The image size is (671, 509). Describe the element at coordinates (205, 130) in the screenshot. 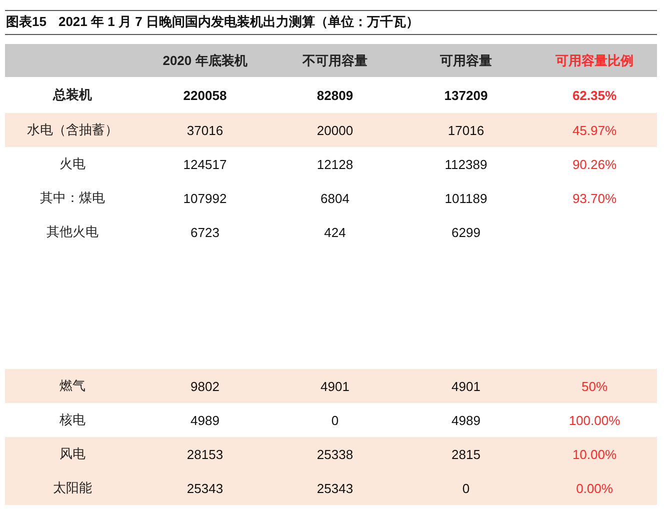

I see `table-cell-text: 37016` at that location.